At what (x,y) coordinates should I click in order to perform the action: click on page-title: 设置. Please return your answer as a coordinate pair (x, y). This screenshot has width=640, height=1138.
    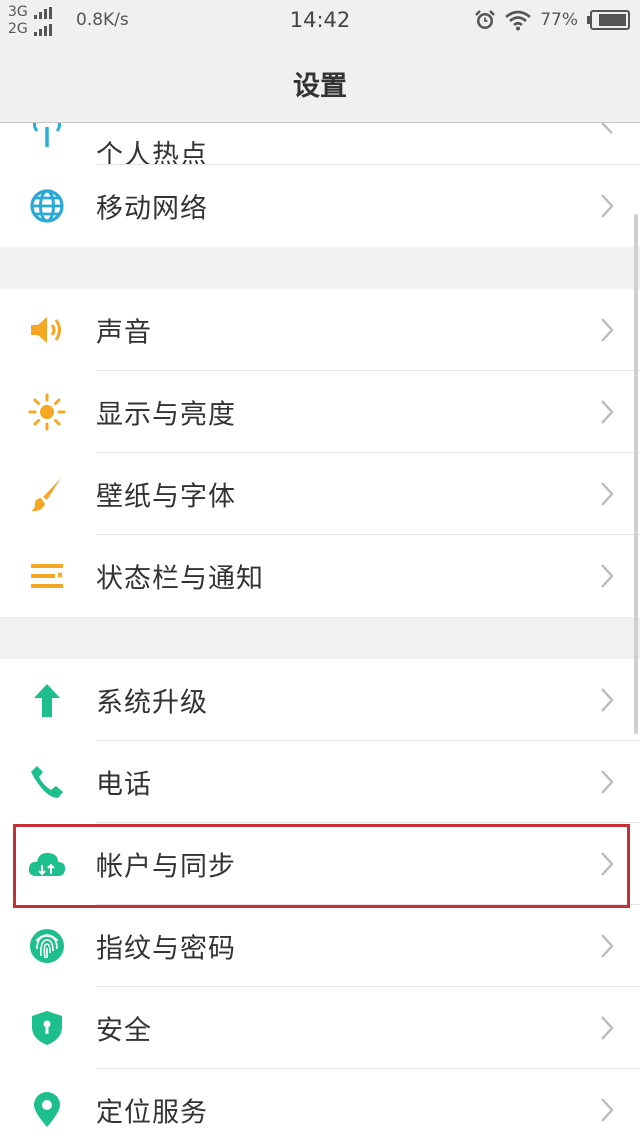
    Looking at the image, I should click on (320, 86).